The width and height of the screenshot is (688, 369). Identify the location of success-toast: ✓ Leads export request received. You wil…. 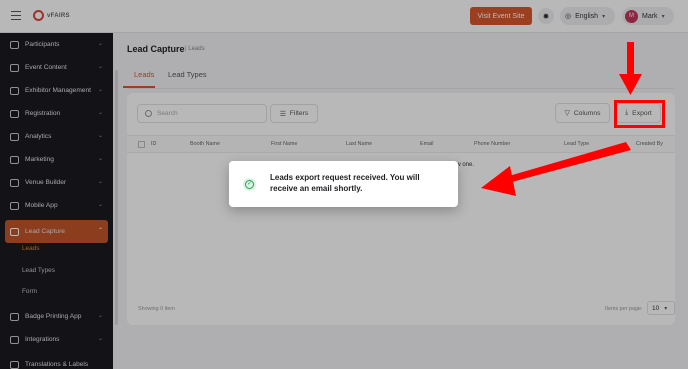
(343, 184).